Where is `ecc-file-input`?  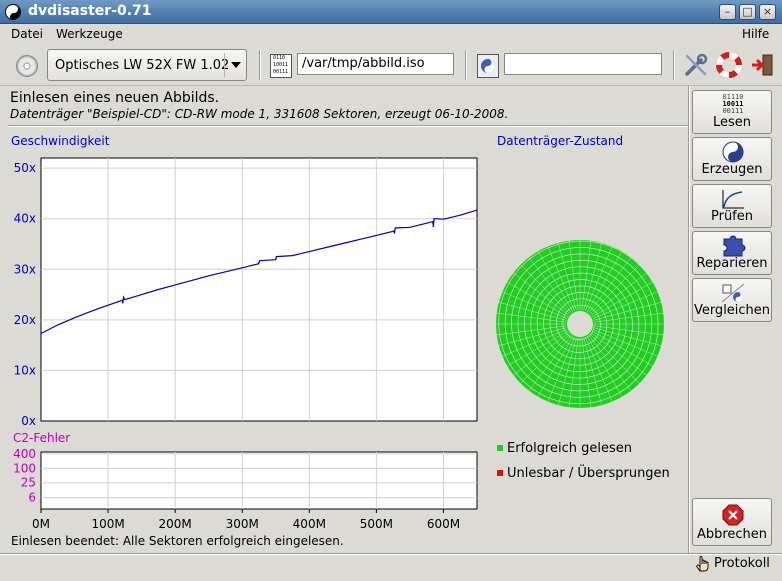
ecc-file-input is located at coordinates (583, 64).